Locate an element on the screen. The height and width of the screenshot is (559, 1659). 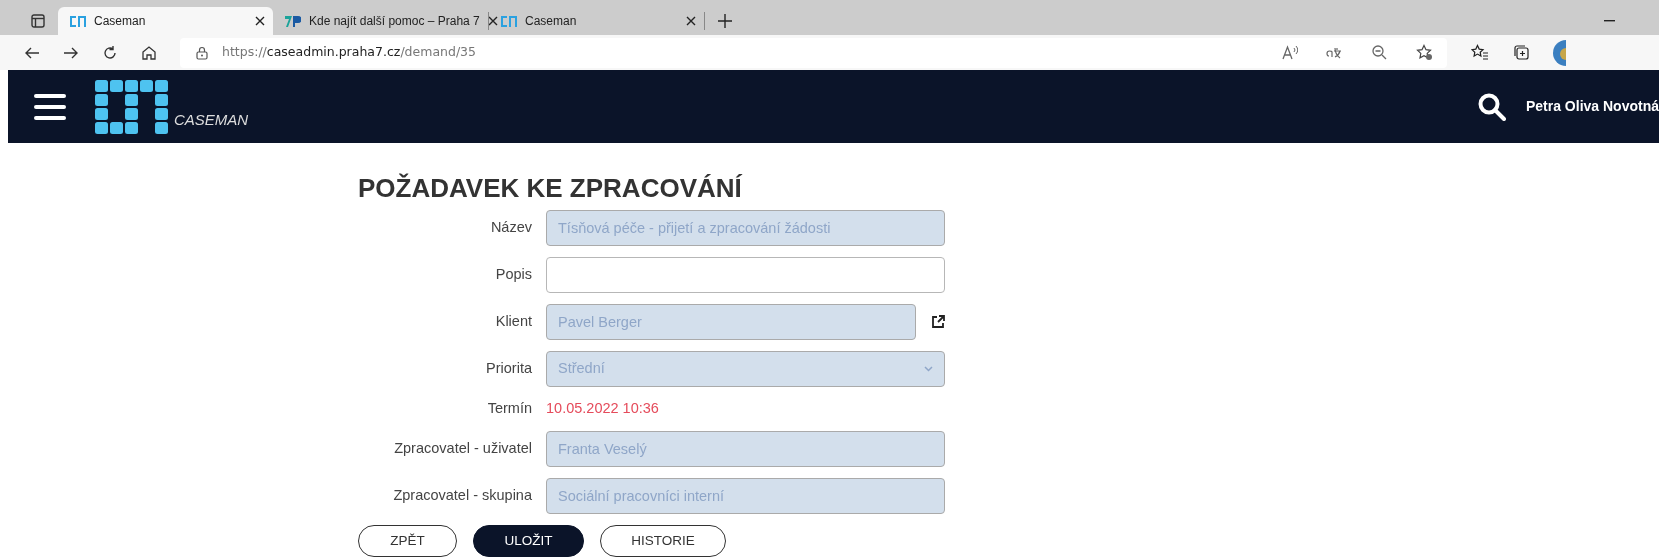
favorite-add-icon is located at coordinates (1424, 52).